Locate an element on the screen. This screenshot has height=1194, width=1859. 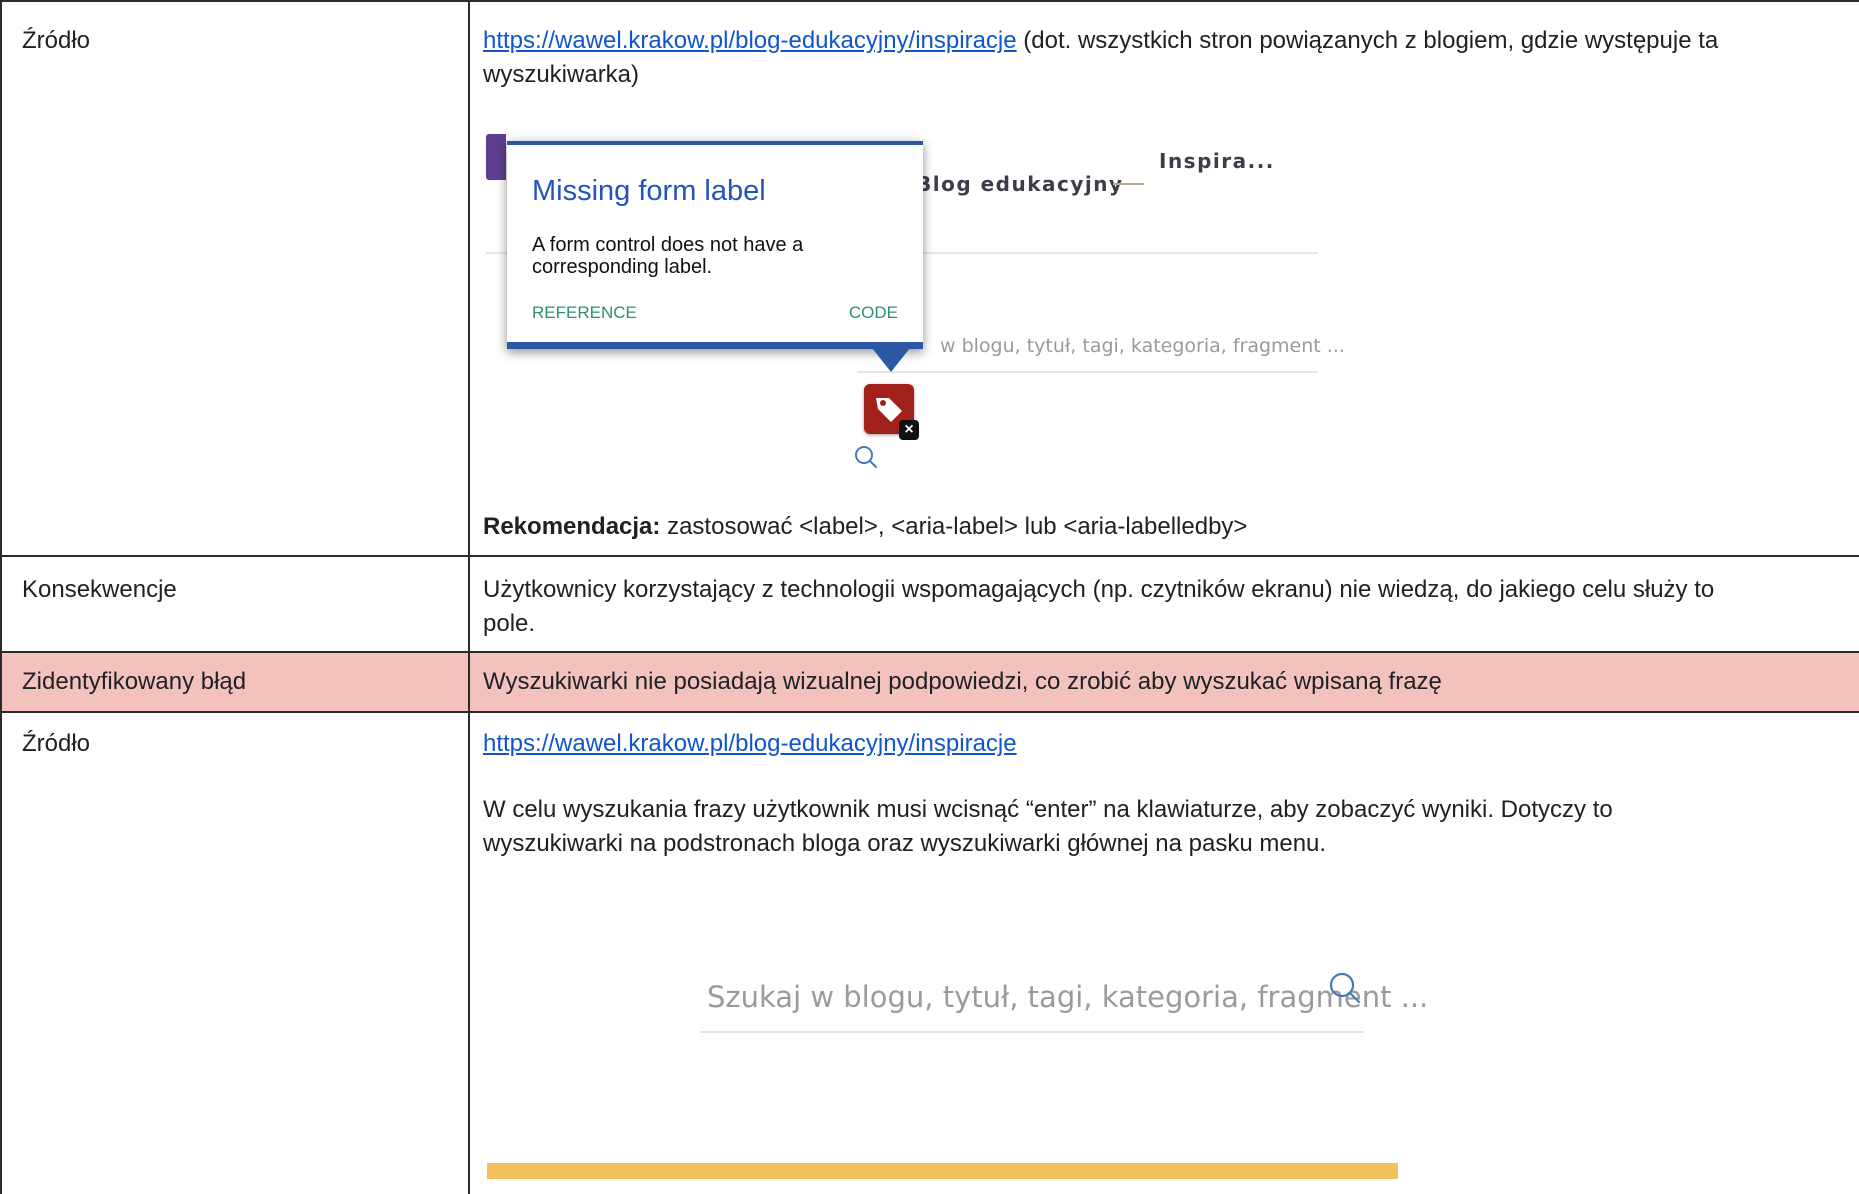
code-link: CODE is located at coordinates (873, 313).